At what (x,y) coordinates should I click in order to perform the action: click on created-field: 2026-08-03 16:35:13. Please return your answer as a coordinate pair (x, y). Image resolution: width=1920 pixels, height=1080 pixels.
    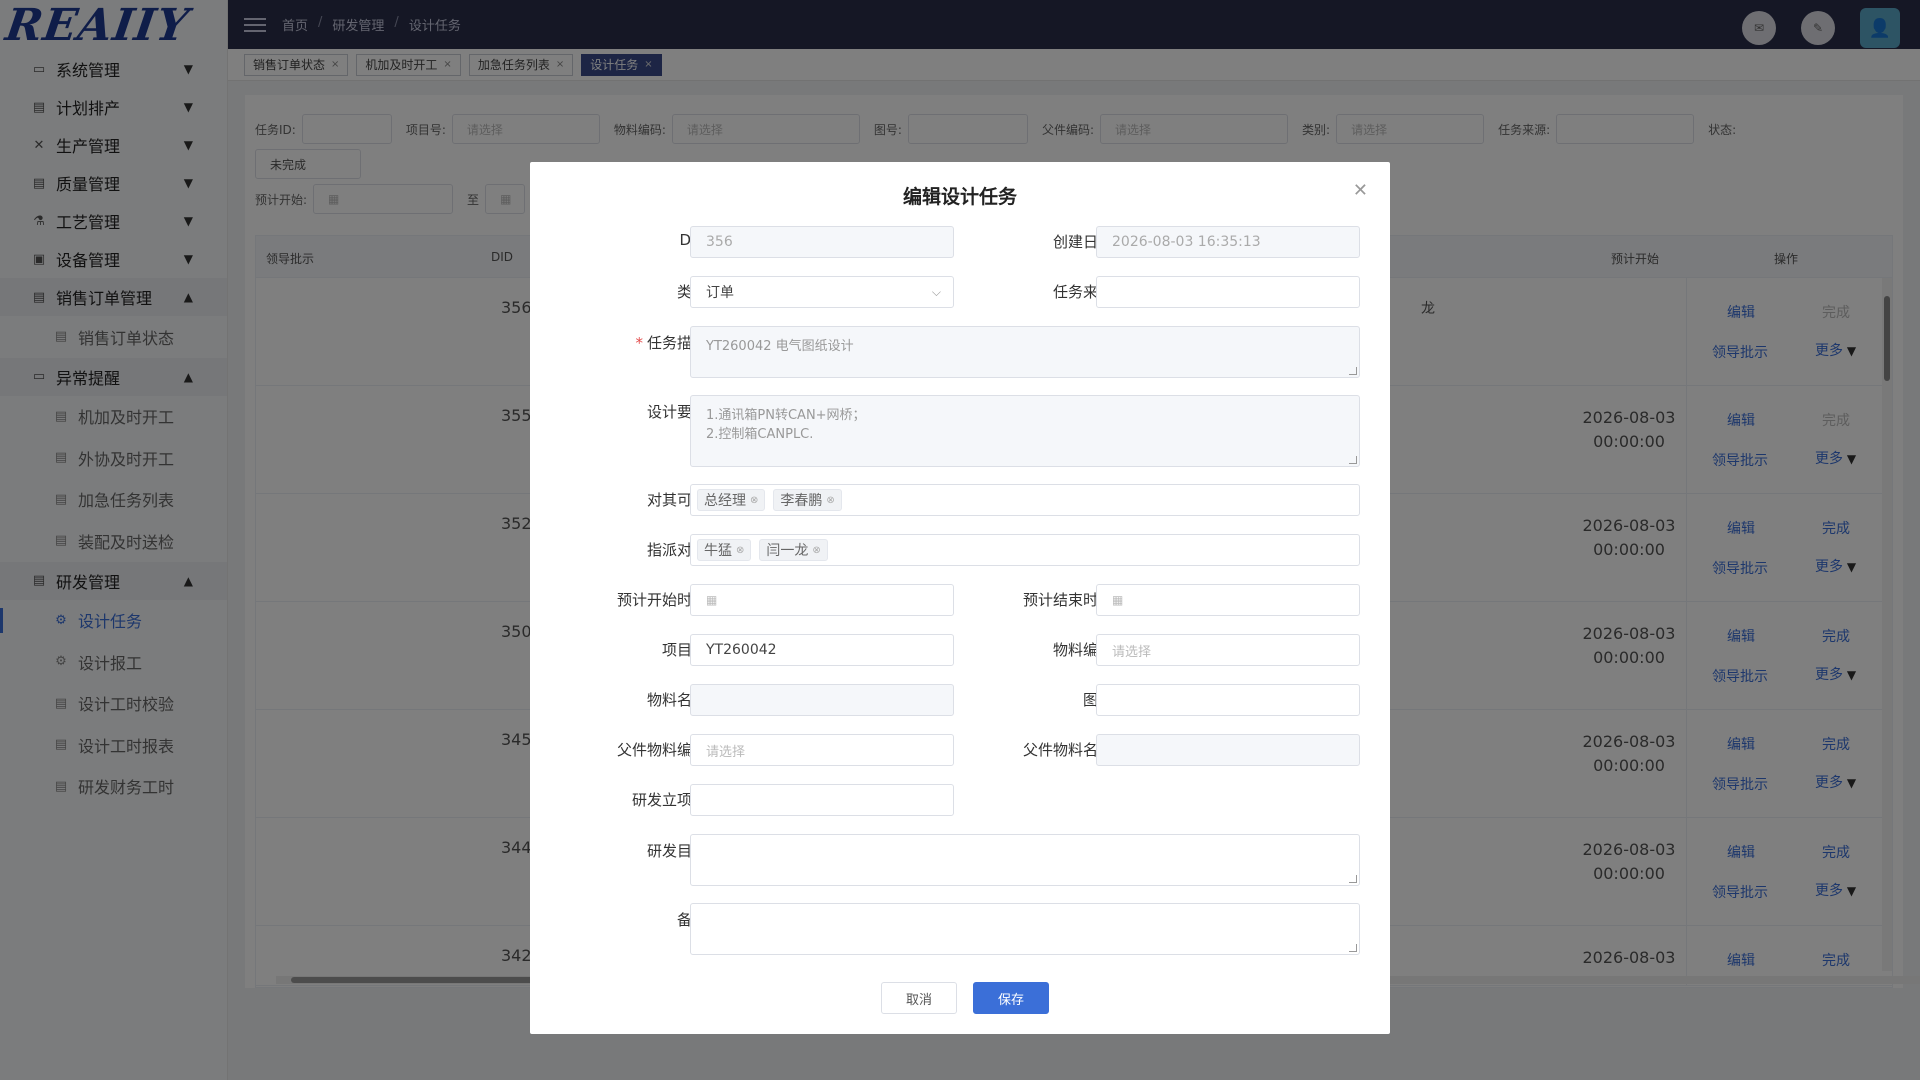
    Looking at the image, I should click on (1228, 242).